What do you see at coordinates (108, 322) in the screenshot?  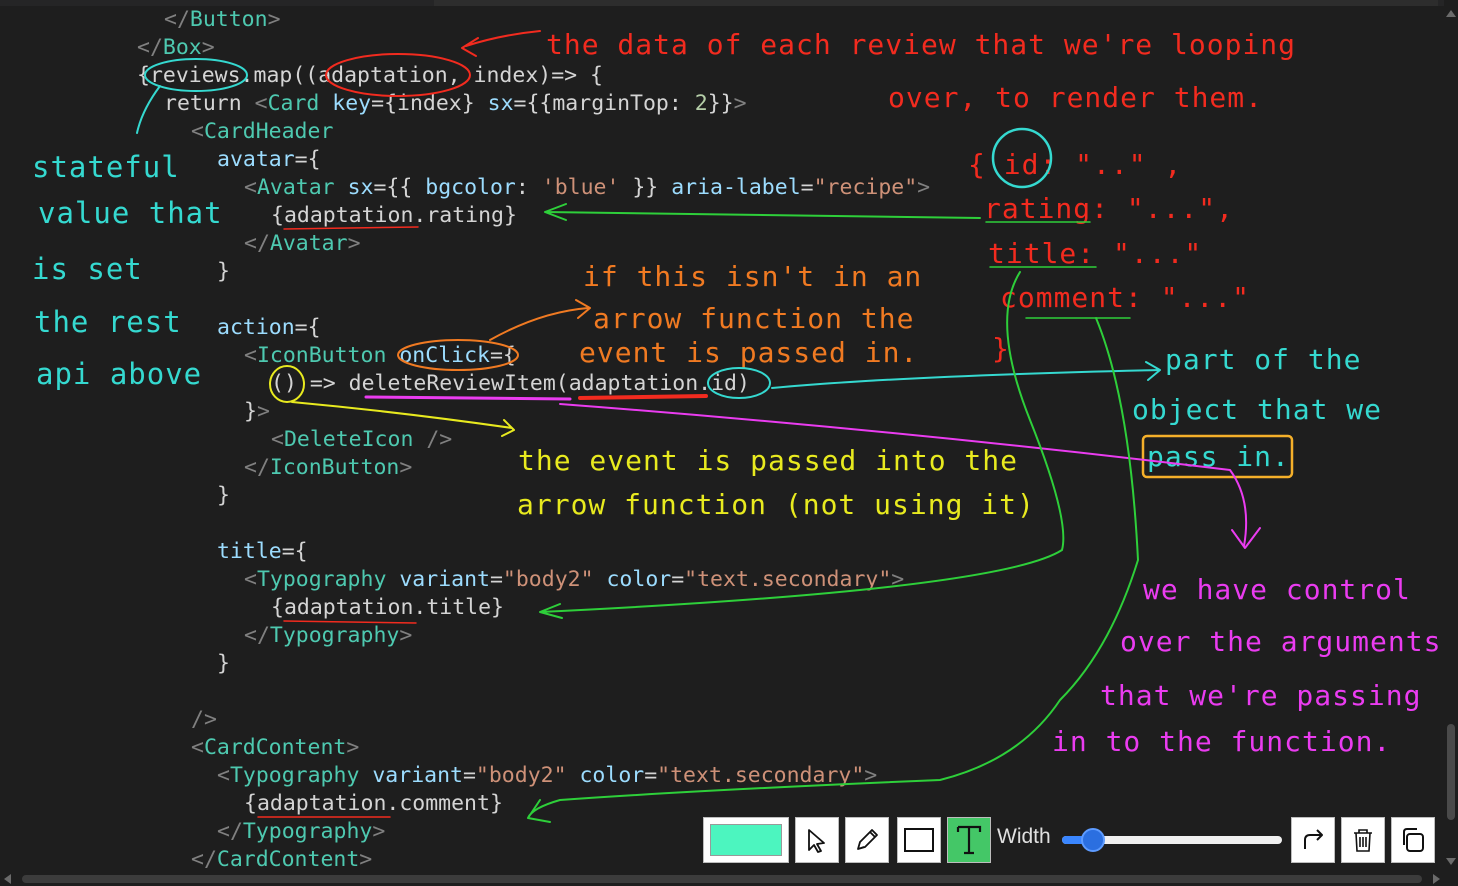 I see `note-stateful-4: the rest` at bounding box center [108, 322].